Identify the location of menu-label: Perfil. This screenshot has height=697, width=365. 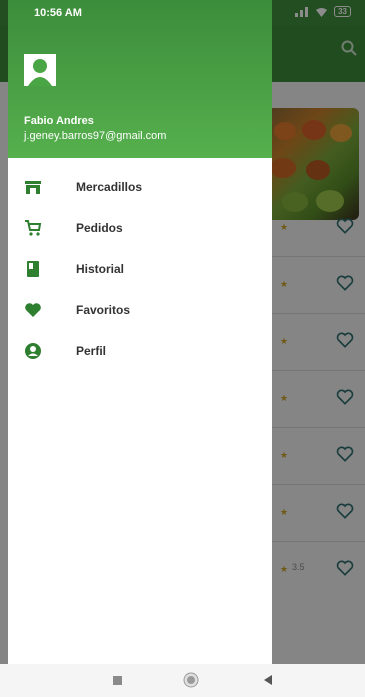
(91, 351).